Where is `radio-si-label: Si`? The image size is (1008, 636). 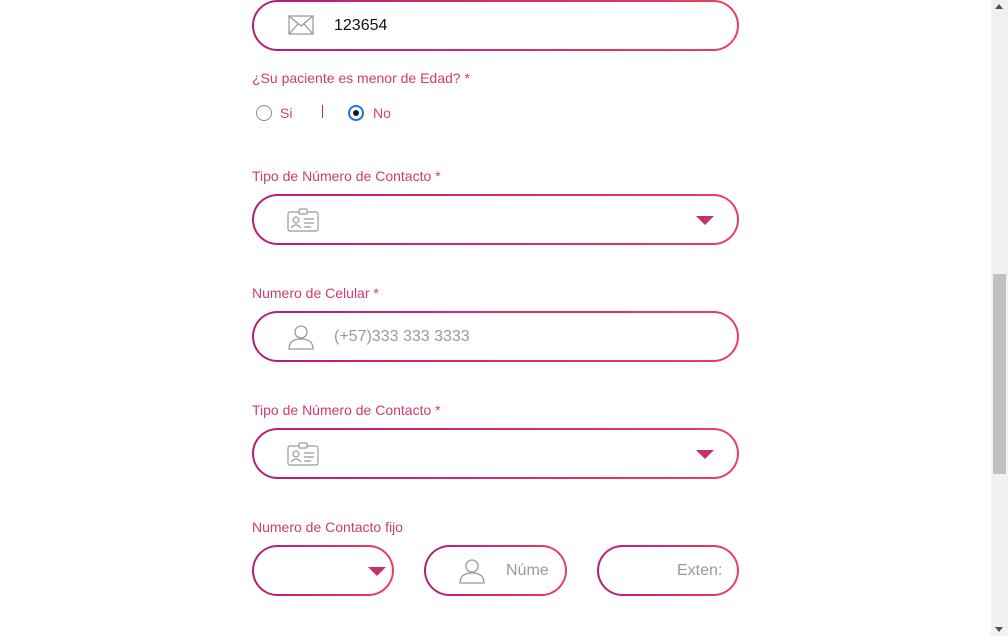
radio-si-label: Si is located at coordinates (286, 113).